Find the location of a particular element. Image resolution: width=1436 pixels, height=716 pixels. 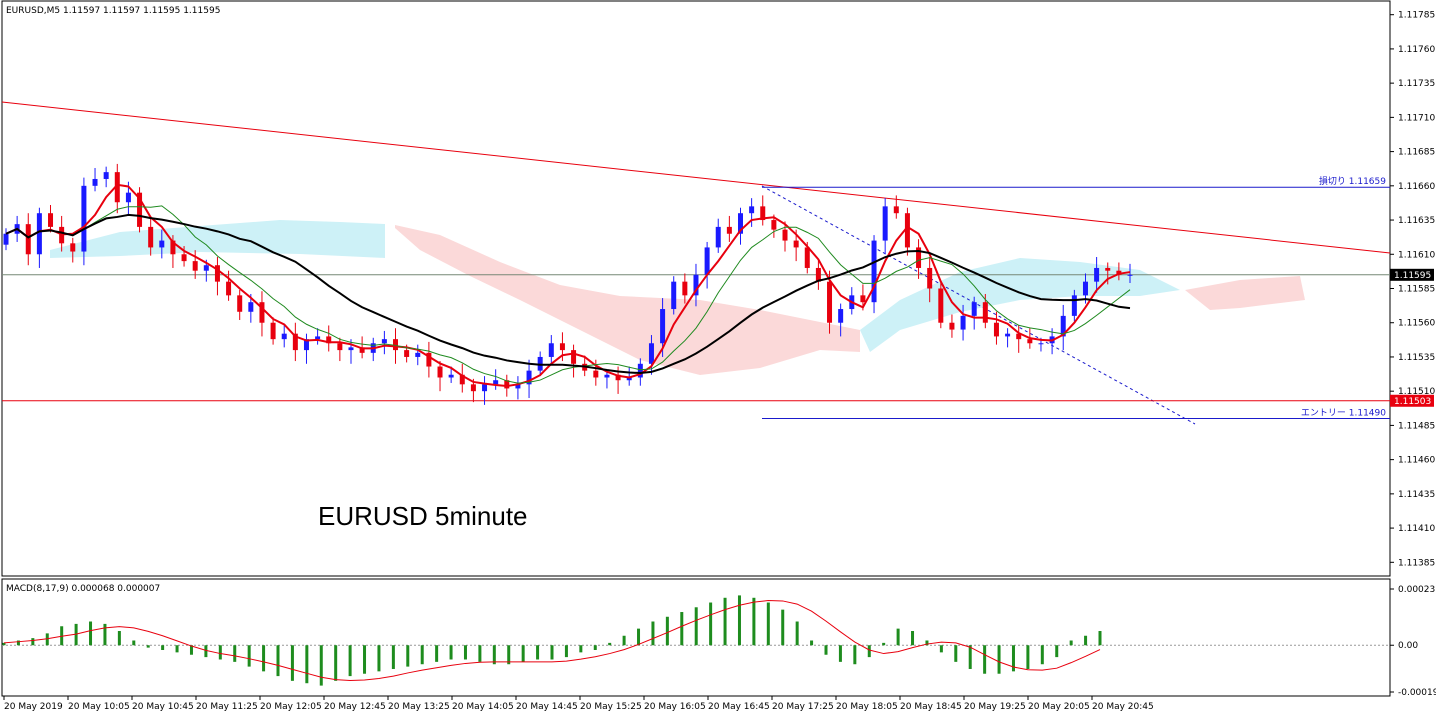

price-tick-label: 1.11735 is located at coordinates (1416, 84).